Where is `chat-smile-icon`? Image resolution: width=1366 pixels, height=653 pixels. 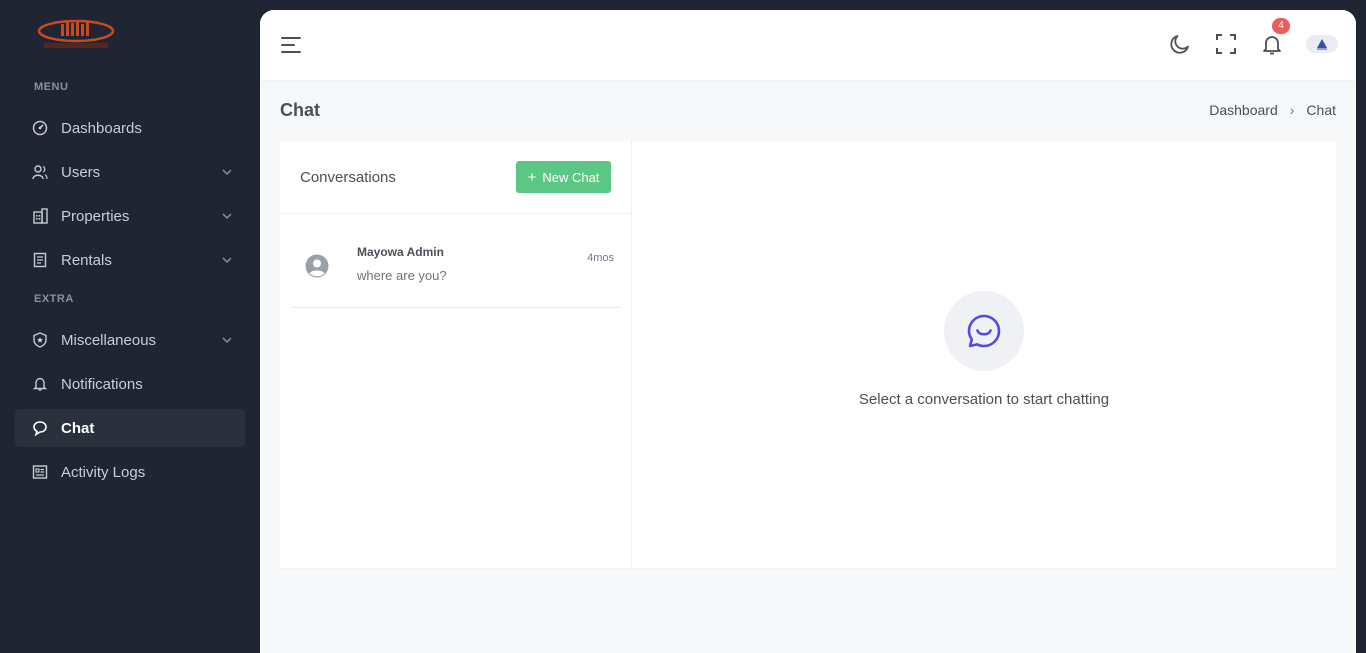
chat-smile-icon is located at coordinates (984, 331).